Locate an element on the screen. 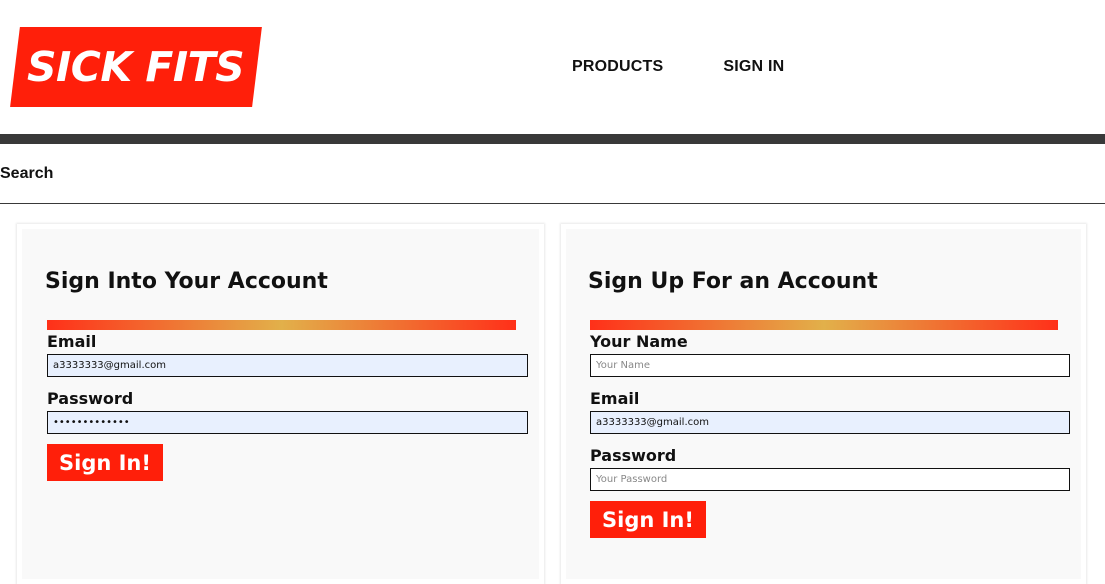  signup-password-input is located at coordinates (830, 479).